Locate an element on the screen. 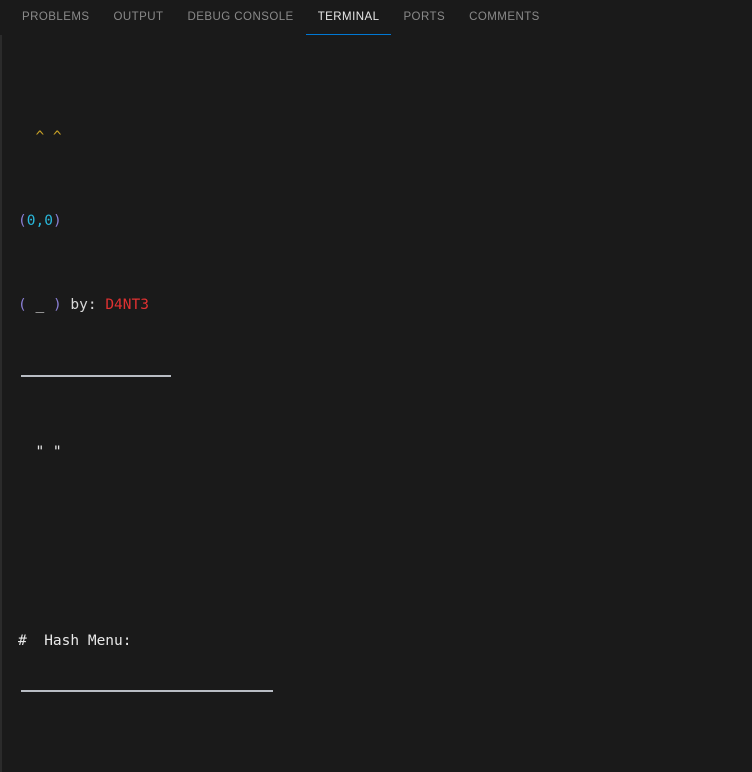 The image size is (752, 772). menu-heading-line: # Hash Menu: is located at coordinates (385, 641).